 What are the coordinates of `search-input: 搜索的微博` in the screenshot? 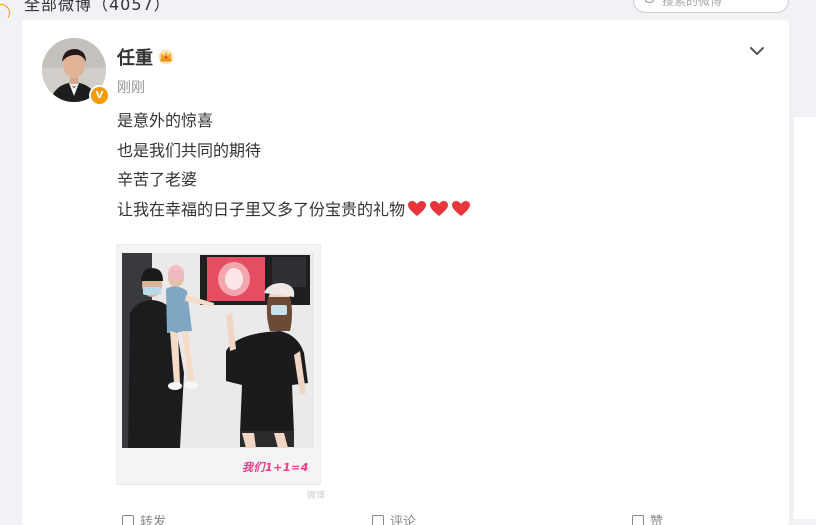 It's located at (711, 6).